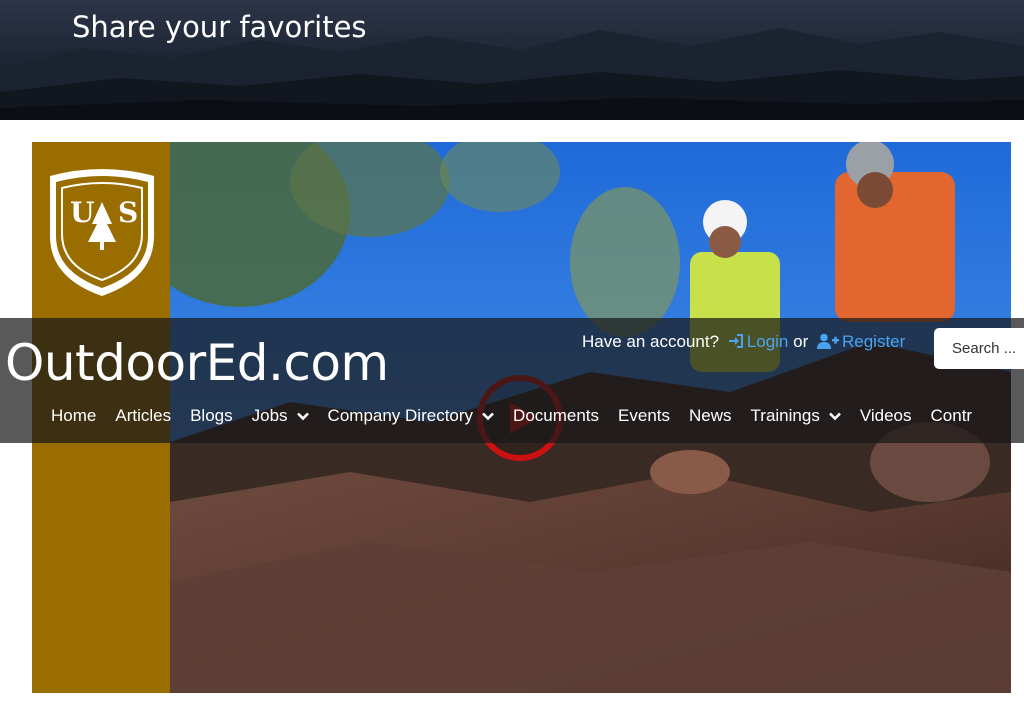 This screenshot has height=705, width=1024. I want to click on nav-label: Contr, so click(951, 415).